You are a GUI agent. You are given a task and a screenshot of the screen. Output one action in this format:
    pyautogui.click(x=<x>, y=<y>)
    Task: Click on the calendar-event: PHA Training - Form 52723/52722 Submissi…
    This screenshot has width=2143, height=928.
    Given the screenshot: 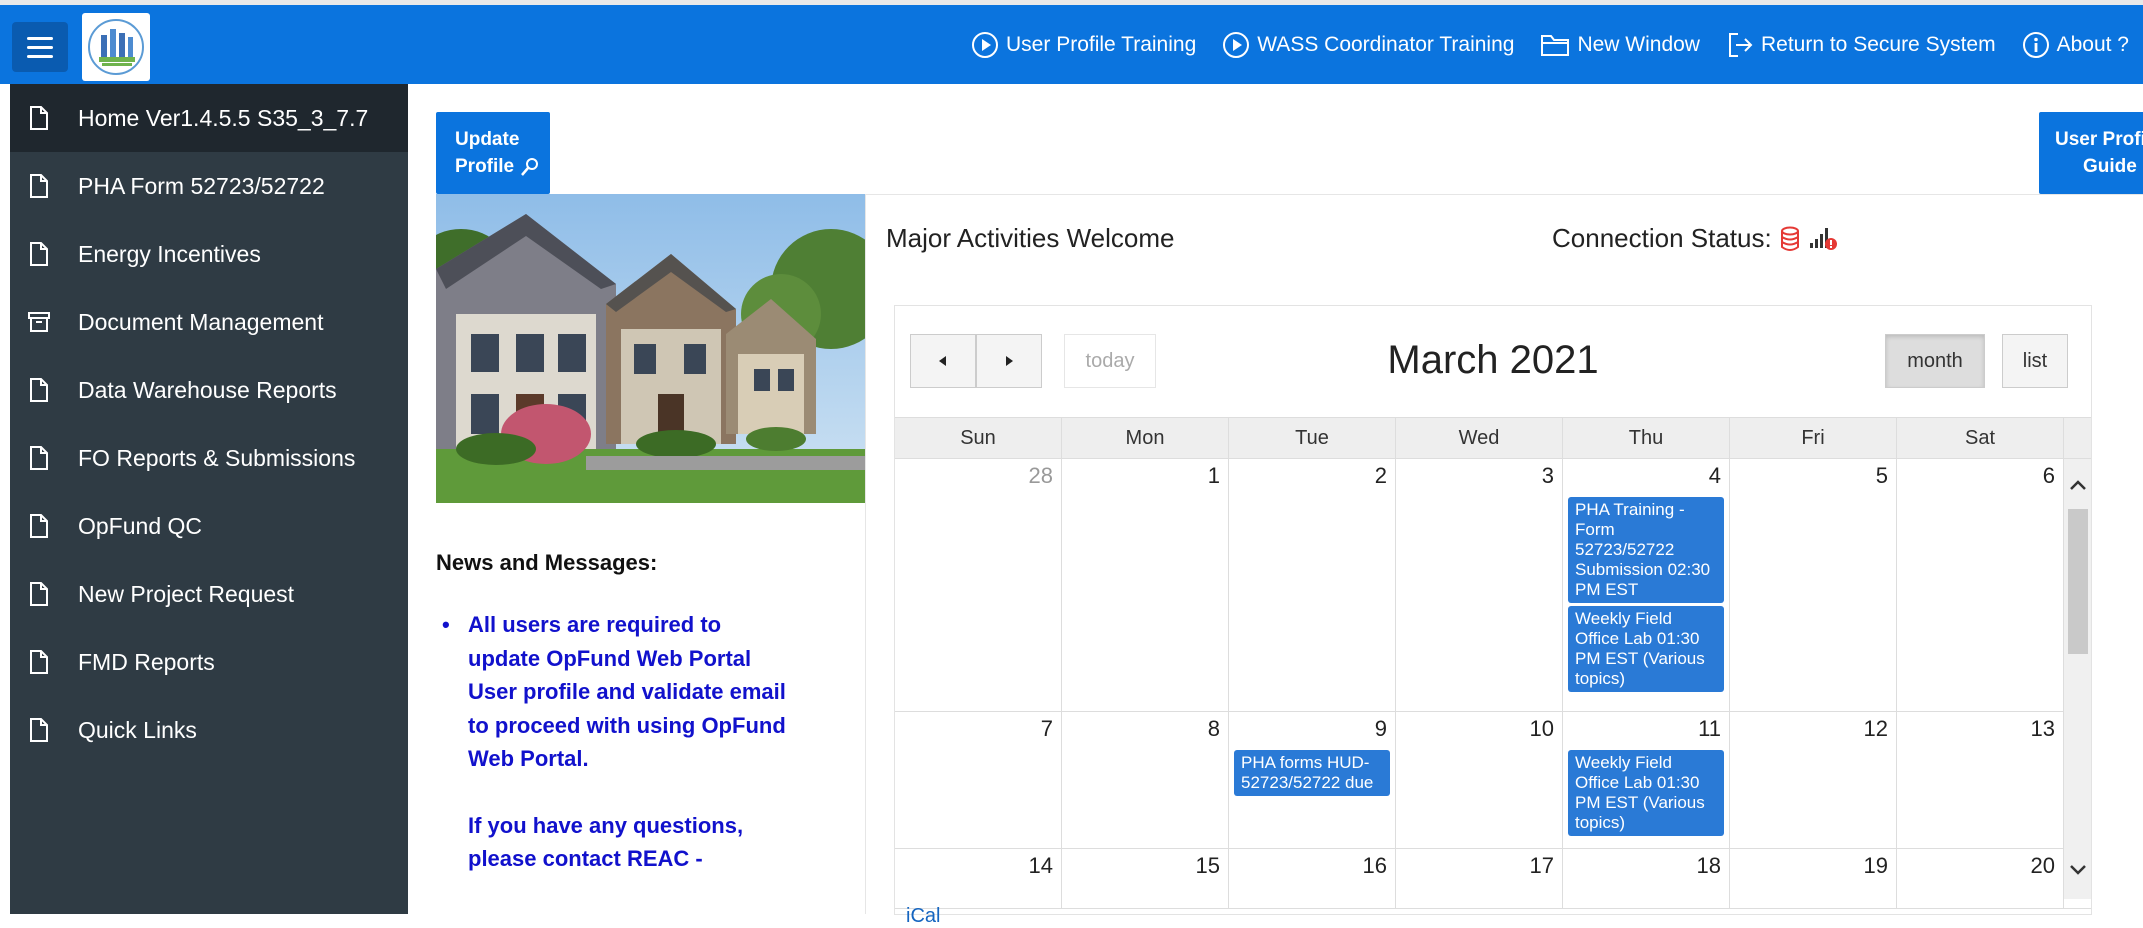 What is the action you would take?
    pyautogui.click(x=1646, y=550)
    